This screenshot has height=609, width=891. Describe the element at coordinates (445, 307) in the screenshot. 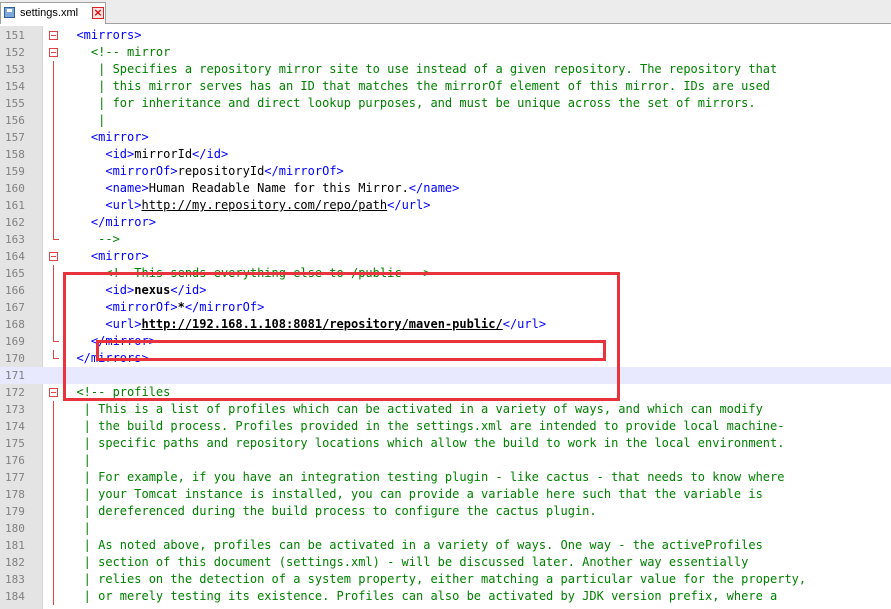

I see `code-line: 167 <mirrorOf>*</mirrorOf>` at that location.